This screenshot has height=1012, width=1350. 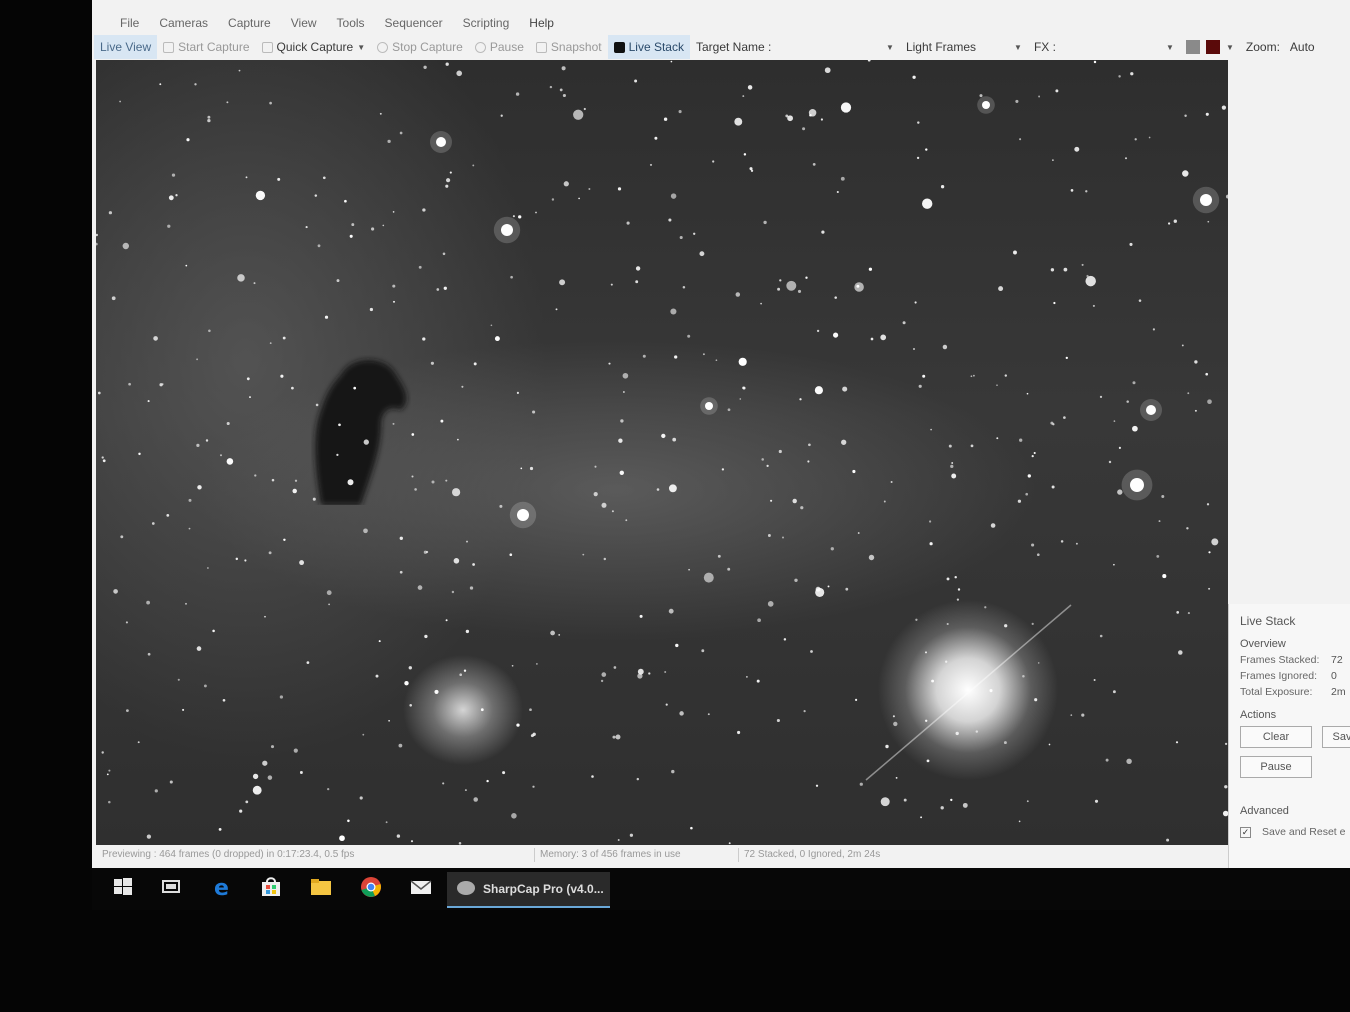 I want to click on live-stack-label: Live Stack, so click(x=656, y=47).